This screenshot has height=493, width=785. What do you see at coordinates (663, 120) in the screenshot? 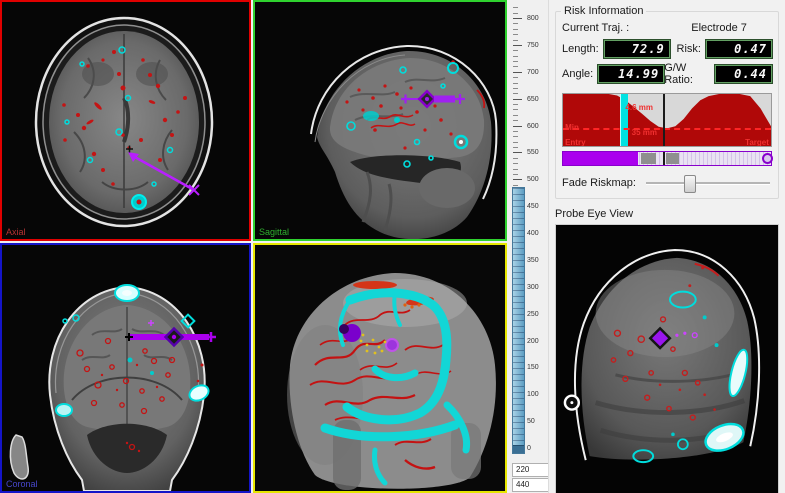
I see `chart-cursor-line` at bounding box center [663, 120].